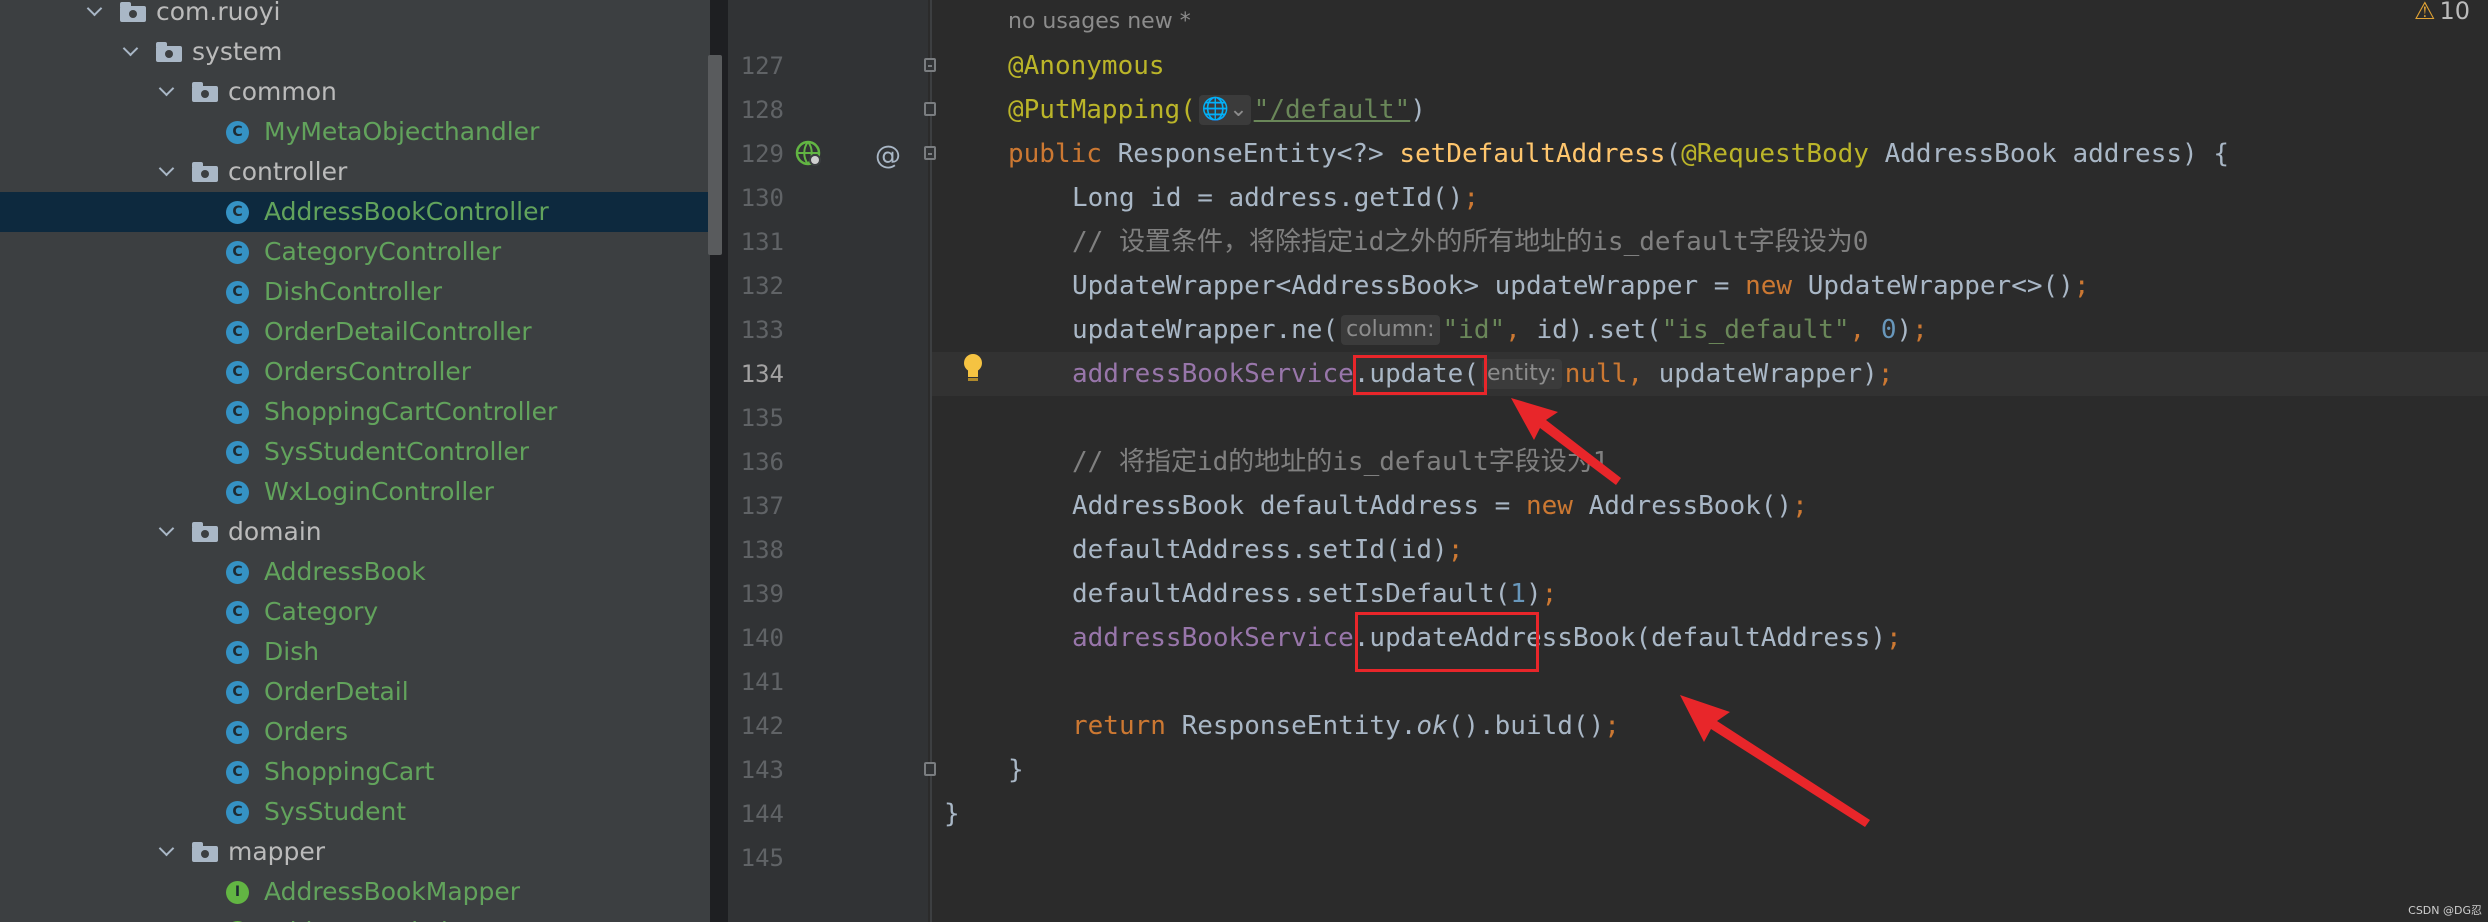  I want to click on tree-item-label: DishController, so click(353, 291).